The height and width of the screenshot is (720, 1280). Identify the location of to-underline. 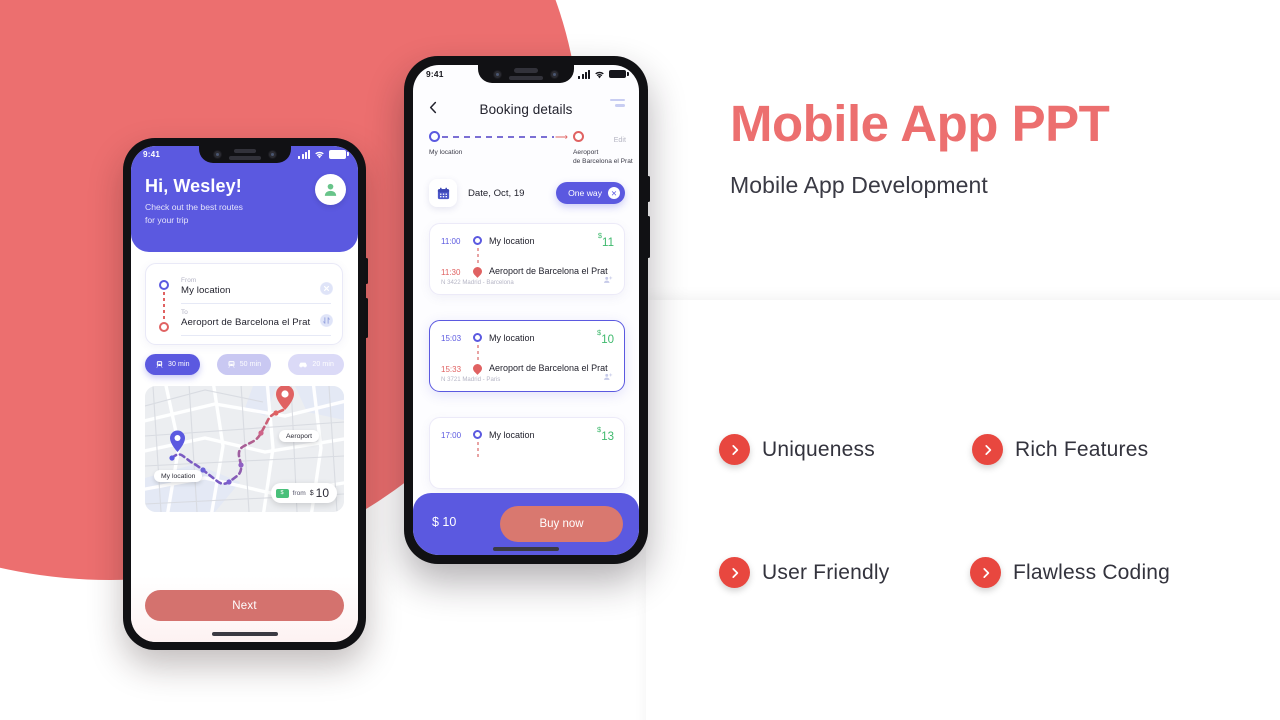
(256, 335).